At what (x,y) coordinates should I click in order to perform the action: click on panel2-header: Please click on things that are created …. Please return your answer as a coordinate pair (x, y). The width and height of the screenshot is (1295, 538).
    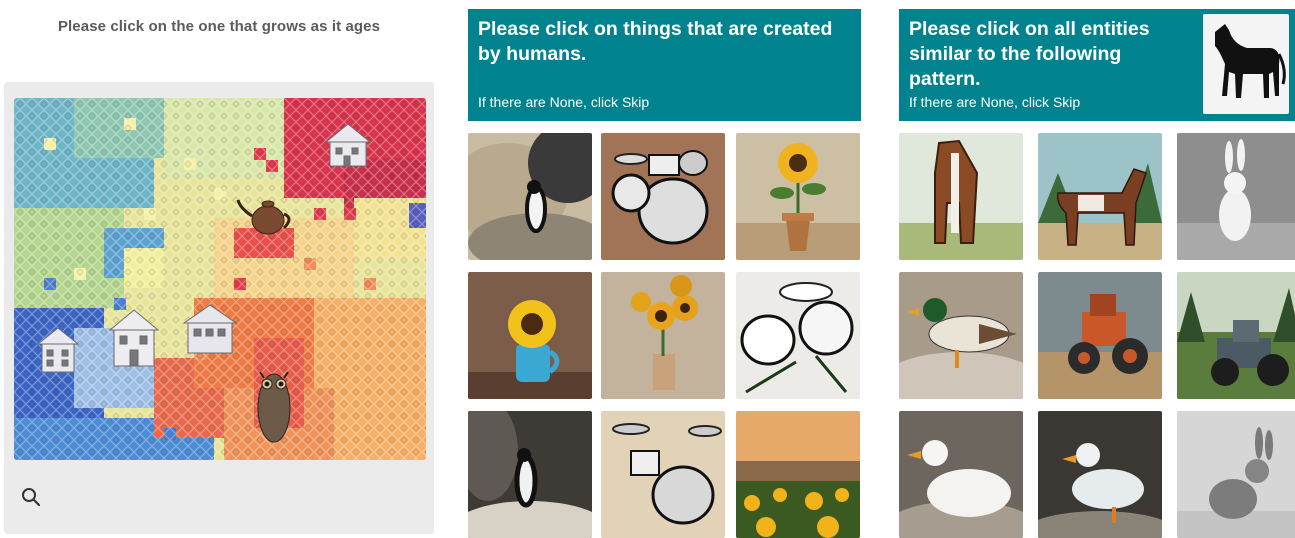
    Looking at the image, I should click on (664, 65).